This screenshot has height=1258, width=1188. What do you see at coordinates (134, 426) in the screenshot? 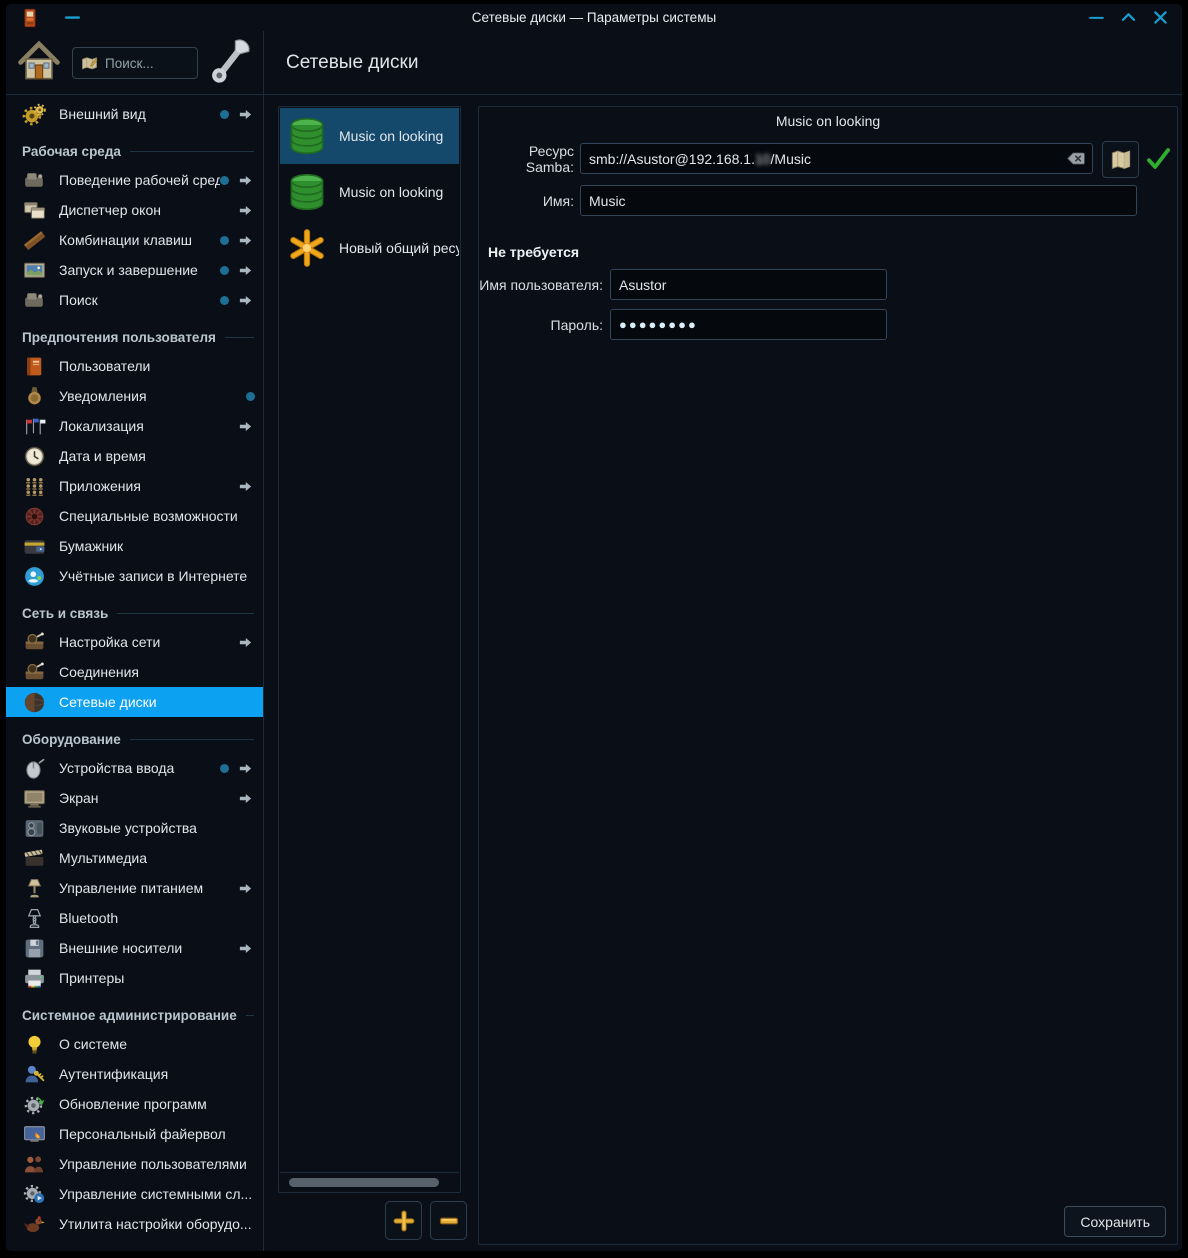
I see `sidebar-item: Локализация` at bounding box center [134, 426].